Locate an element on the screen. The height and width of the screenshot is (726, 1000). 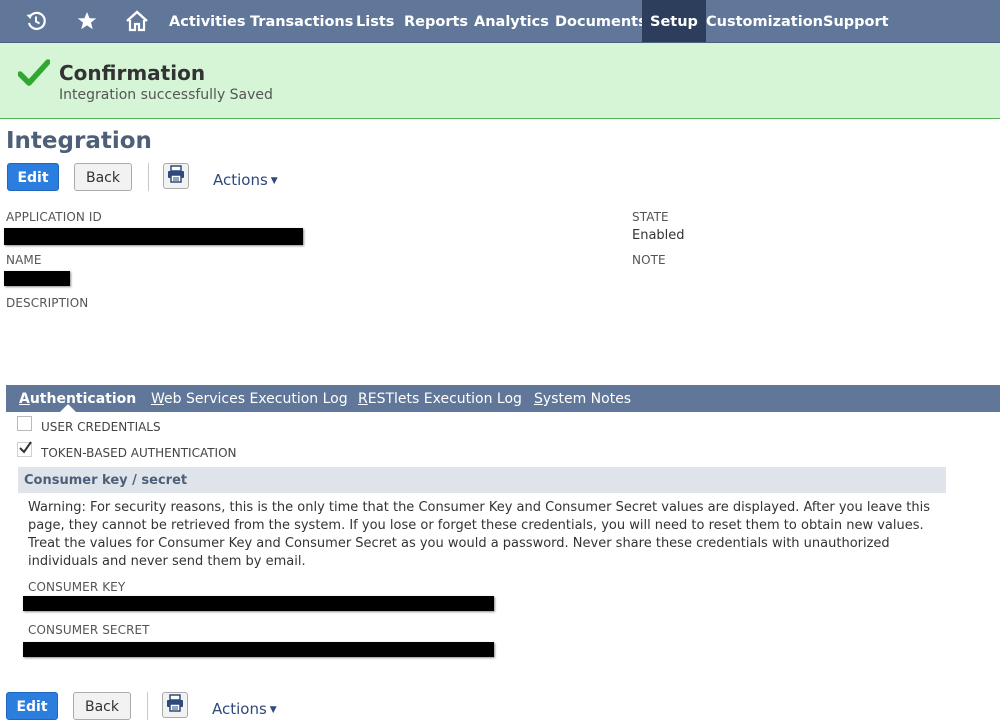
state-label: STATE is located at coordinates (650, 217).